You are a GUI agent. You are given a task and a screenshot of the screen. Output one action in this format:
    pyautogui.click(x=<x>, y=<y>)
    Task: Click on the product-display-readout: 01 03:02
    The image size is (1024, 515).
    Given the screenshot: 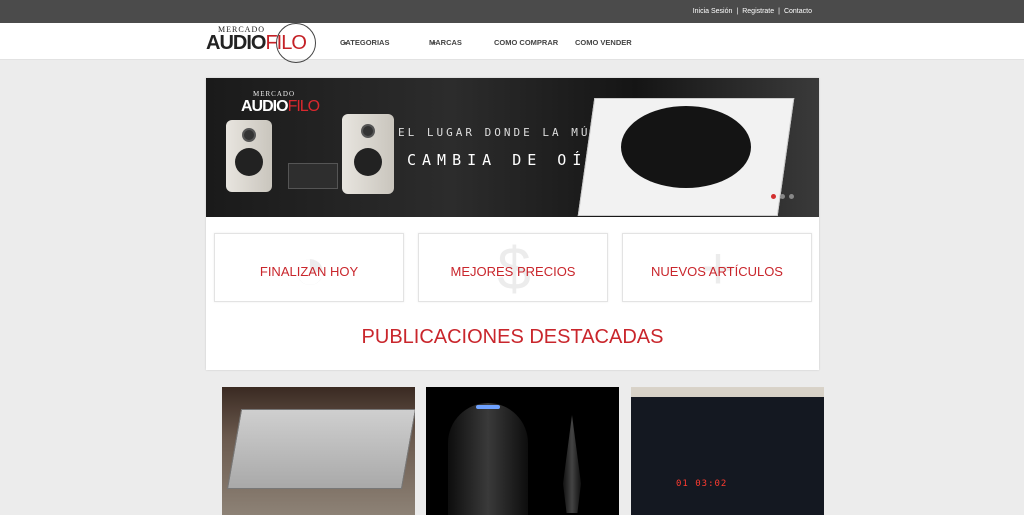 What is the action you would take?
    pyautogui.click(x=702, y=484)
    